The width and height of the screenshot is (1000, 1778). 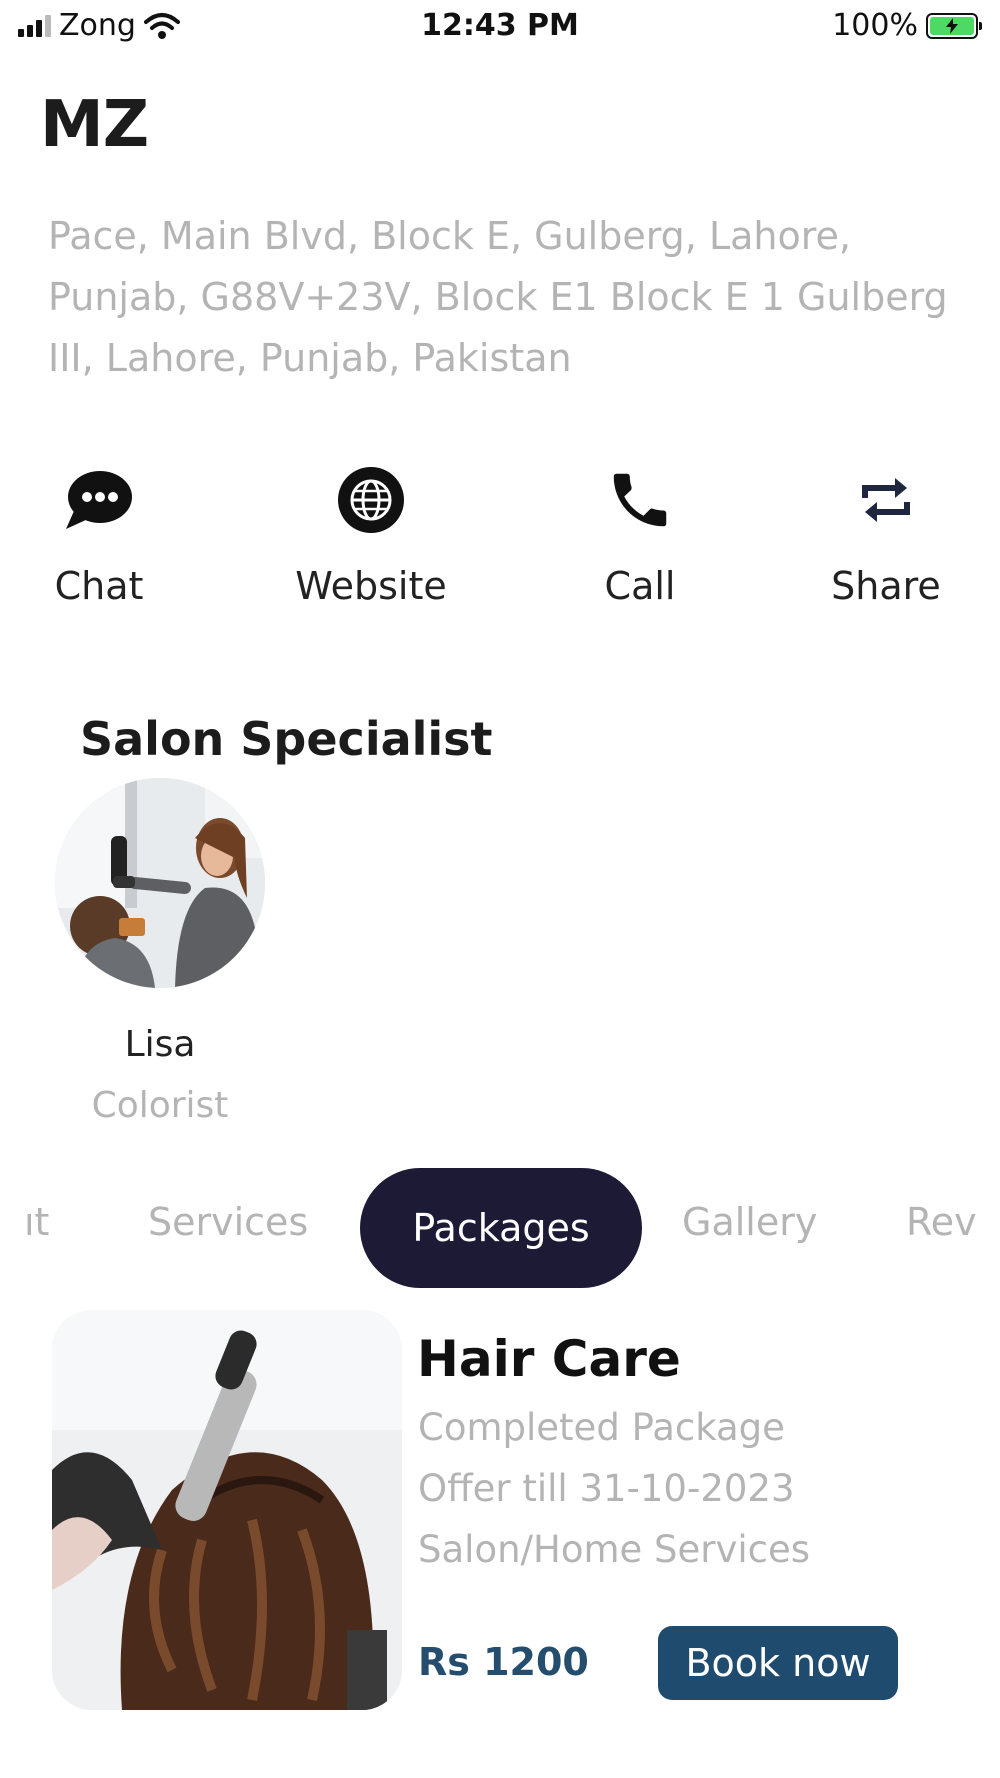 What do you see at coordinates (601, 1427) in the screenshot?
I see `package-type: Completed Package` at bounding box center [601, 1427].